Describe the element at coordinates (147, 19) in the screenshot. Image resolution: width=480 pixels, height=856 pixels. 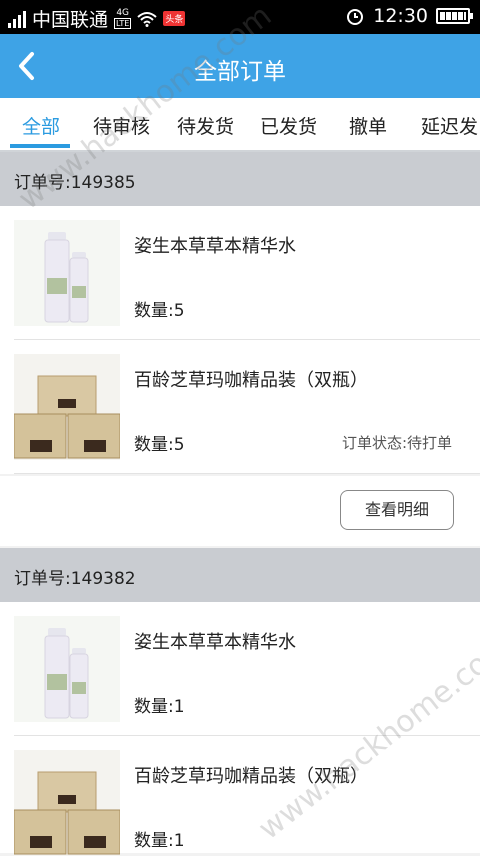
I see `wifi-icon` at that location.